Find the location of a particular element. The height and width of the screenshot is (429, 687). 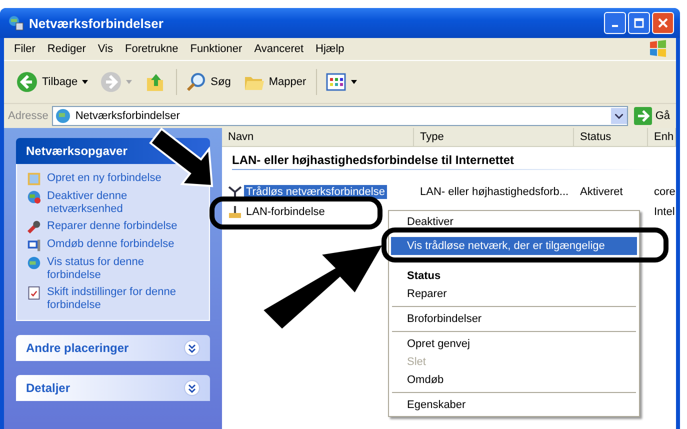

group-header: LAN- eller højhastighedsforbindelse til Internettet is located at coordinates (373, 160).